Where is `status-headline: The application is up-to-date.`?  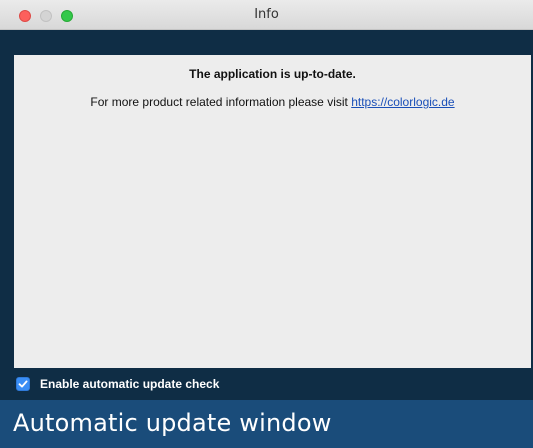
status-headline: The application is up-to-date. is located at coordinates (272, 74).